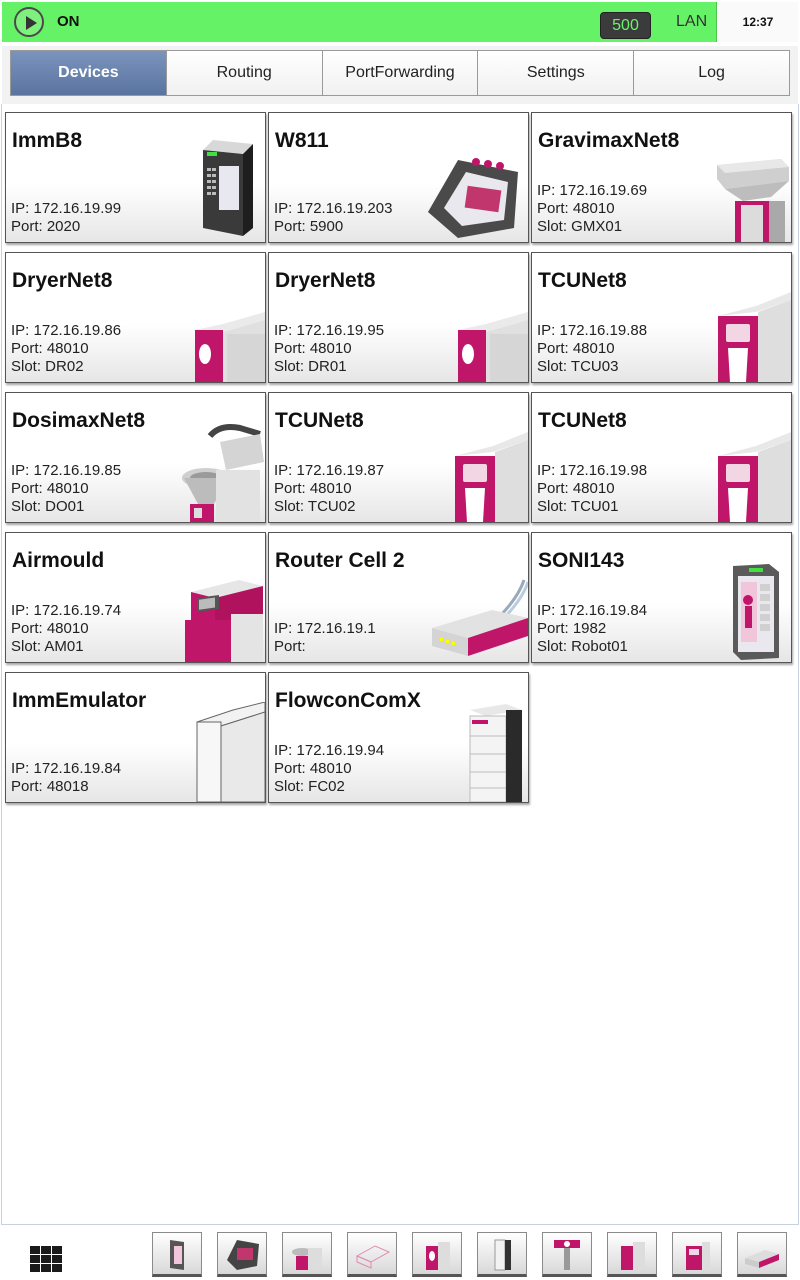  Describe the element at coordinates (66, 349) in the screenshot. I see `device-info: IP: 172.16.19.86 Port: 48010 Slot: DR02` at that location.